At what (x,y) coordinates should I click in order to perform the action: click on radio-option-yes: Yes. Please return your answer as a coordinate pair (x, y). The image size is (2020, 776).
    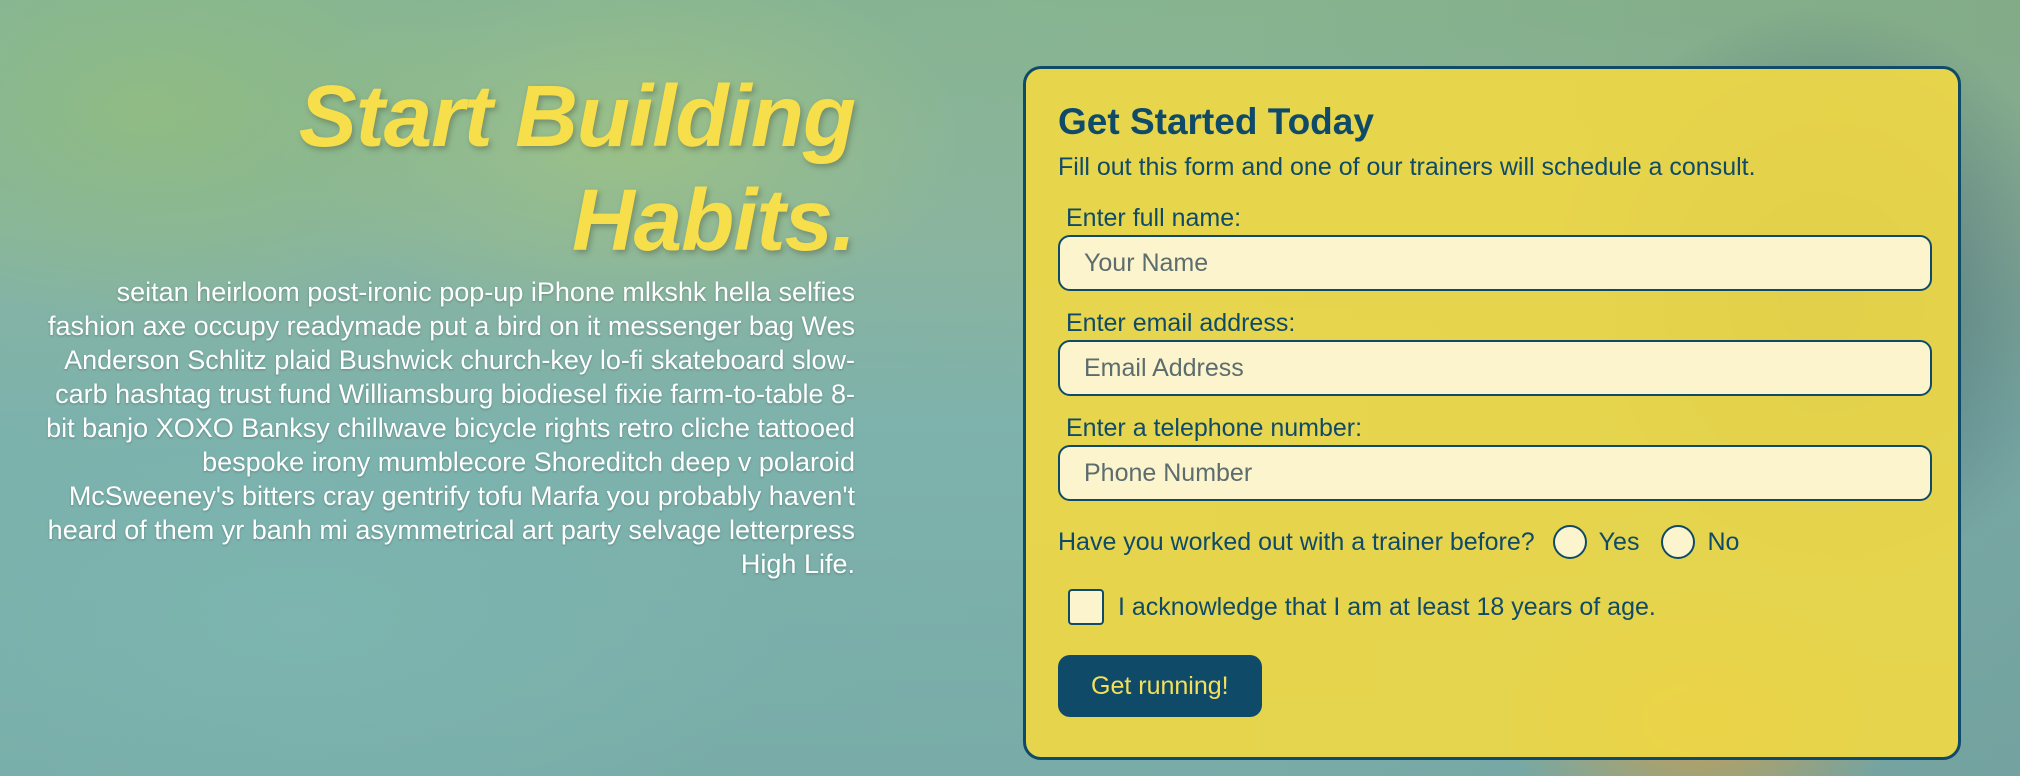
    Looking at the image, I should click on (1596, 542).